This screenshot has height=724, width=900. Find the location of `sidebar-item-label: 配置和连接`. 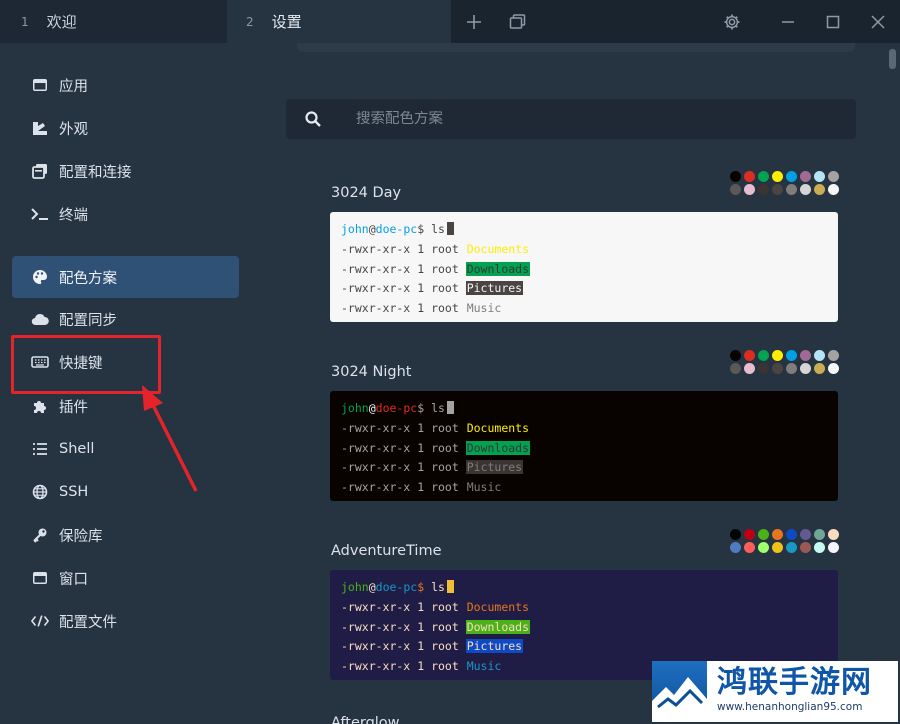

sidebar-item-label: 配置和连接 is located at coordinates (95, 172).